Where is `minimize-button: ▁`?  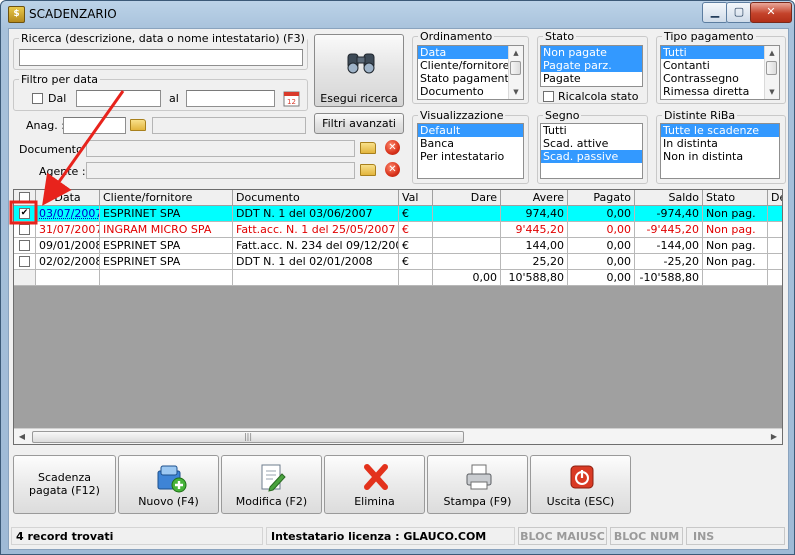
minimize-button: ▁ is located at coordinates (715, 12).